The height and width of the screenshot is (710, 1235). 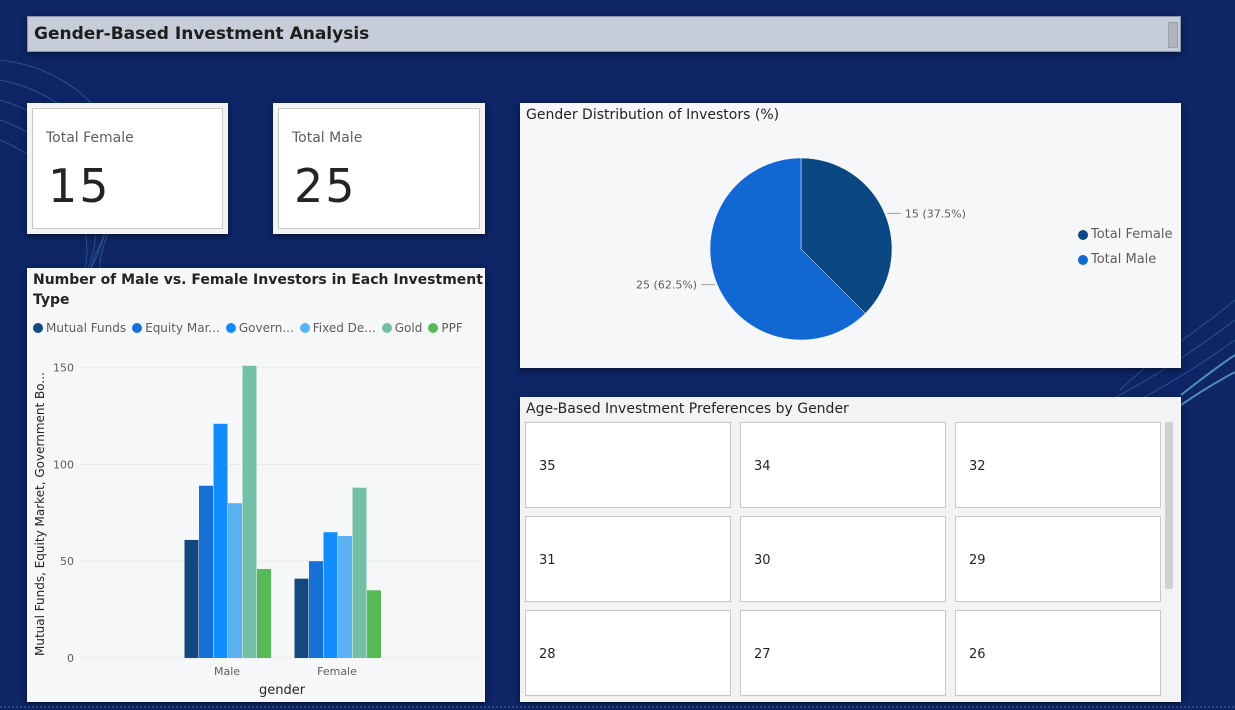 I want to click on age-tile-label: 31, so click(x=547, y=560).